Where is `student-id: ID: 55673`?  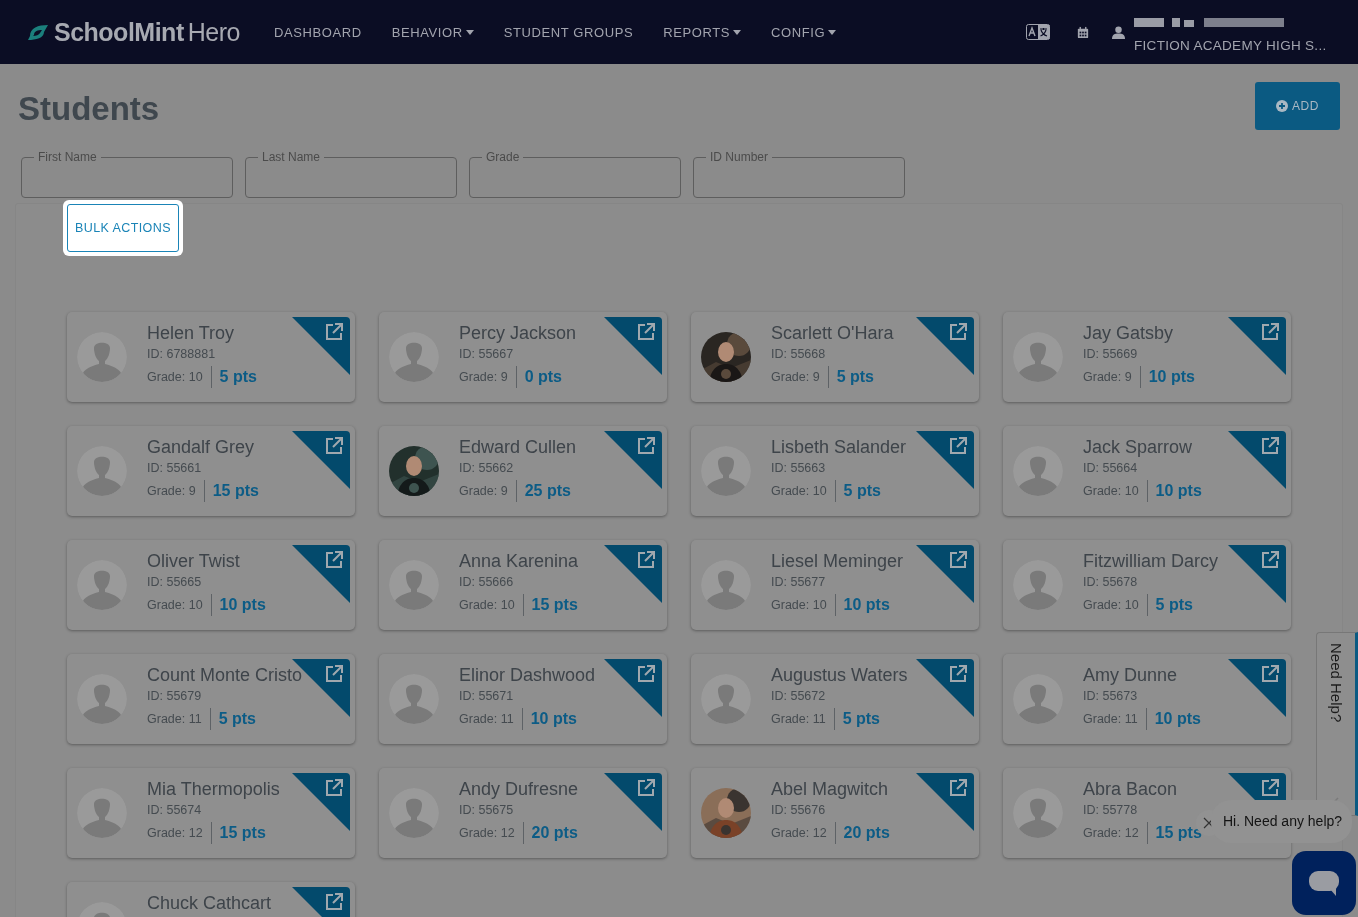
student-id: ID: 55673 is located at coordinates (1111, 696).